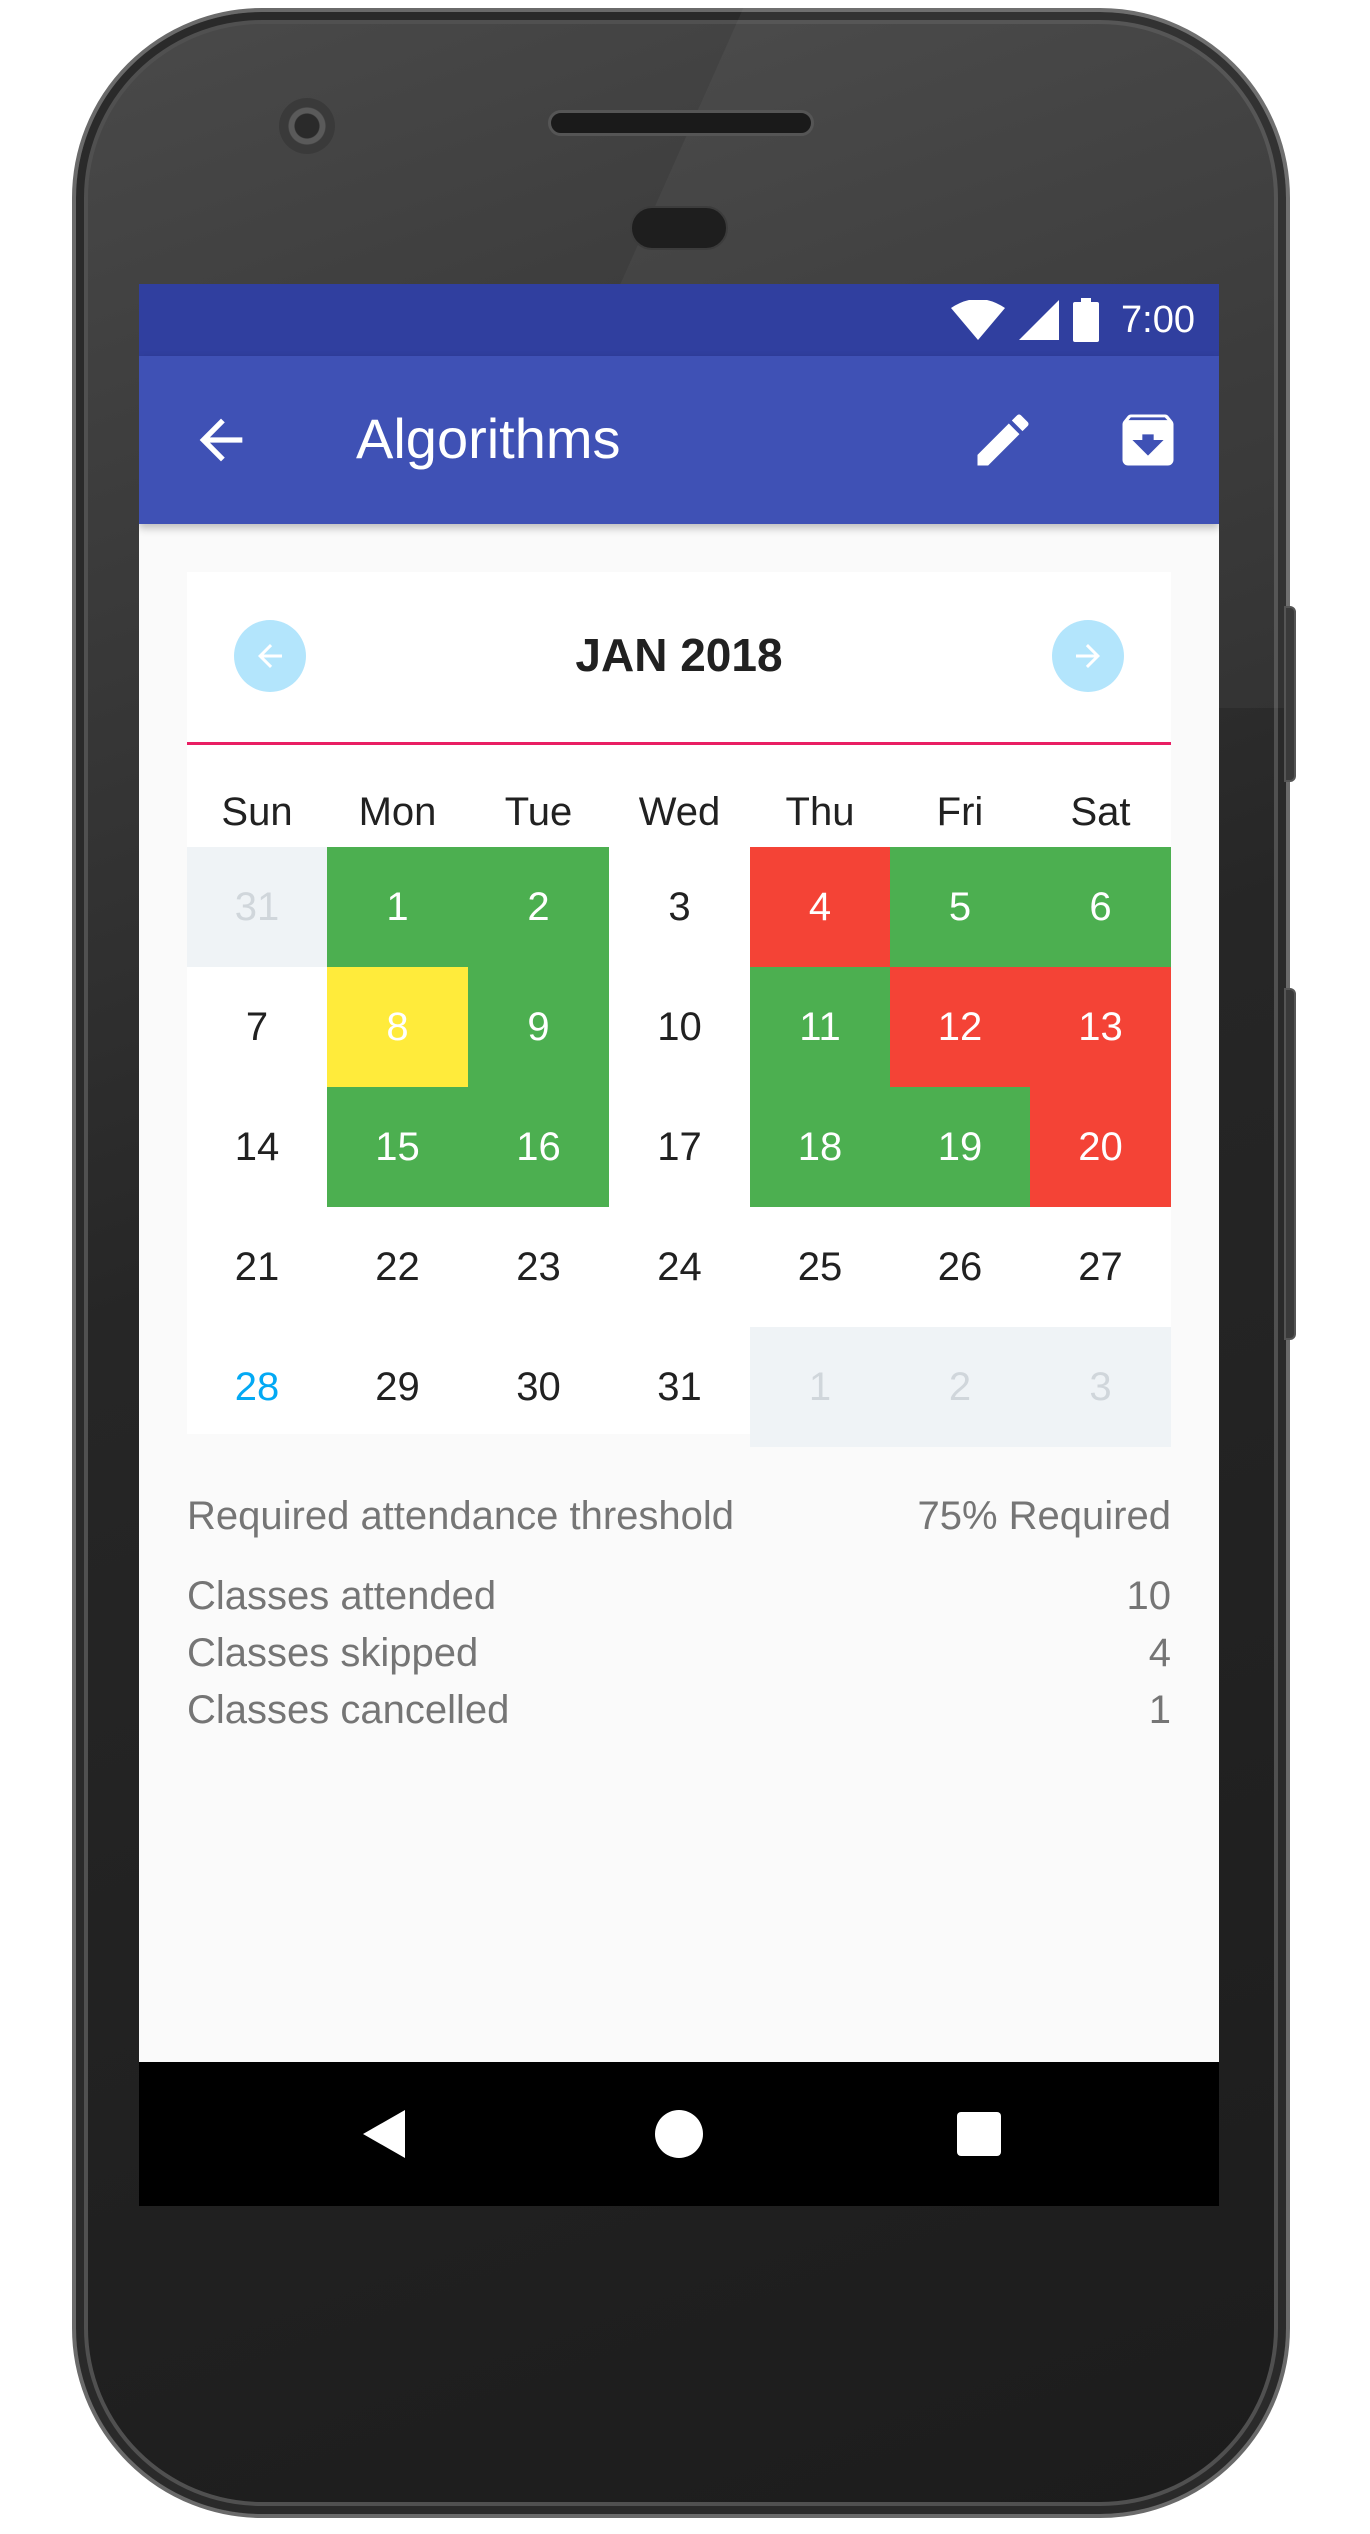 This screenshot has height=2534, width=1370. What do you see at coordinates (397, 1267) in the screenshot?
I see `day-cell: 22` at bounding box center [397, 1267].